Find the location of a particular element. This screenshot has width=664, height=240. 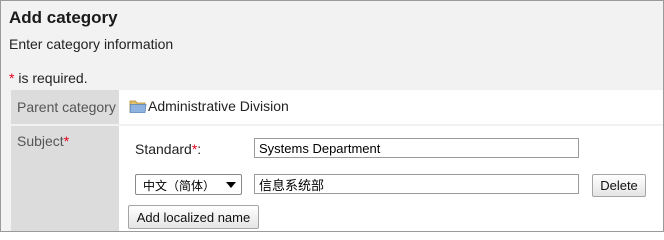

add-localized-name-button: Add localized name is located at coordinates (193, 217).